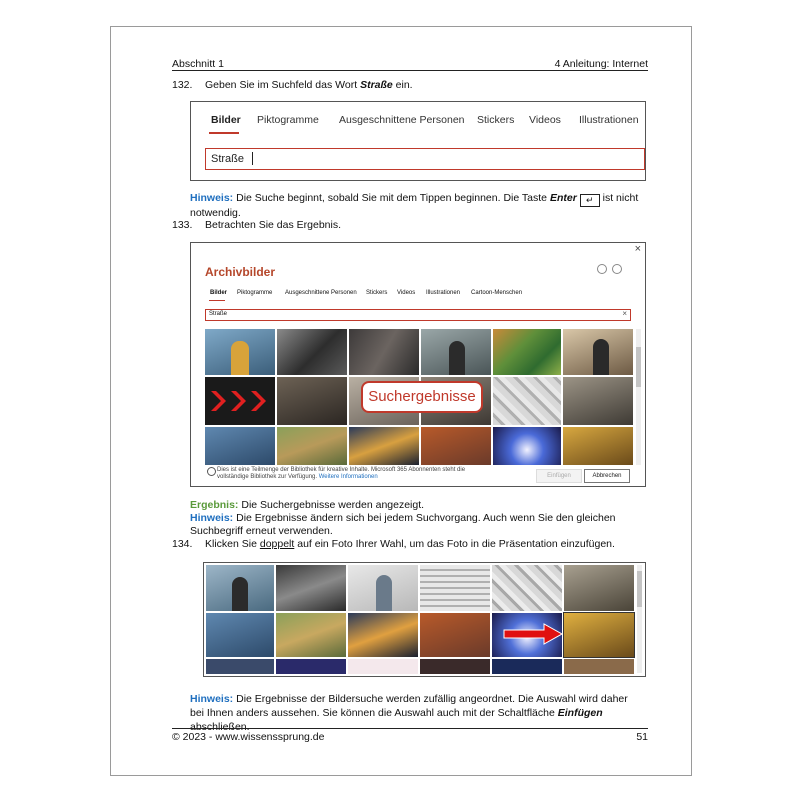 The image size is (800, 800). What do you see at coordinates (599, 635) in the screenshot?
I see `selected-result-photo` at bounding box center [599, 635].